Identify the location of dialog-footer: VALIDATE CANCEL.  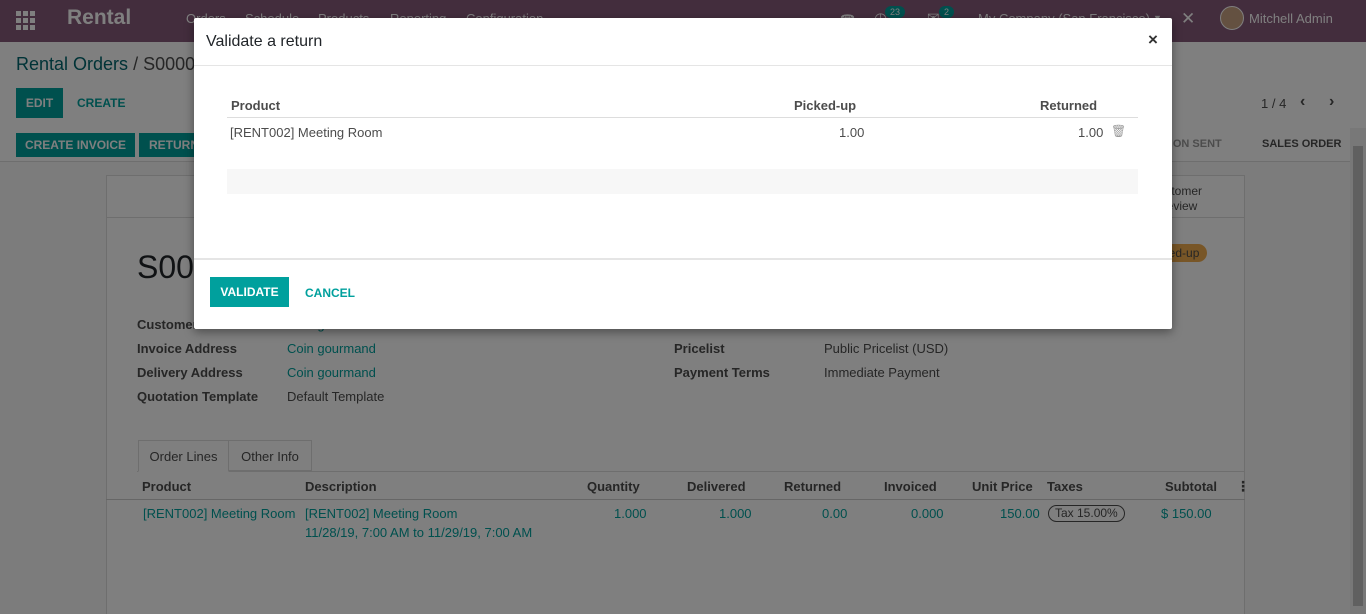
(683, 293).